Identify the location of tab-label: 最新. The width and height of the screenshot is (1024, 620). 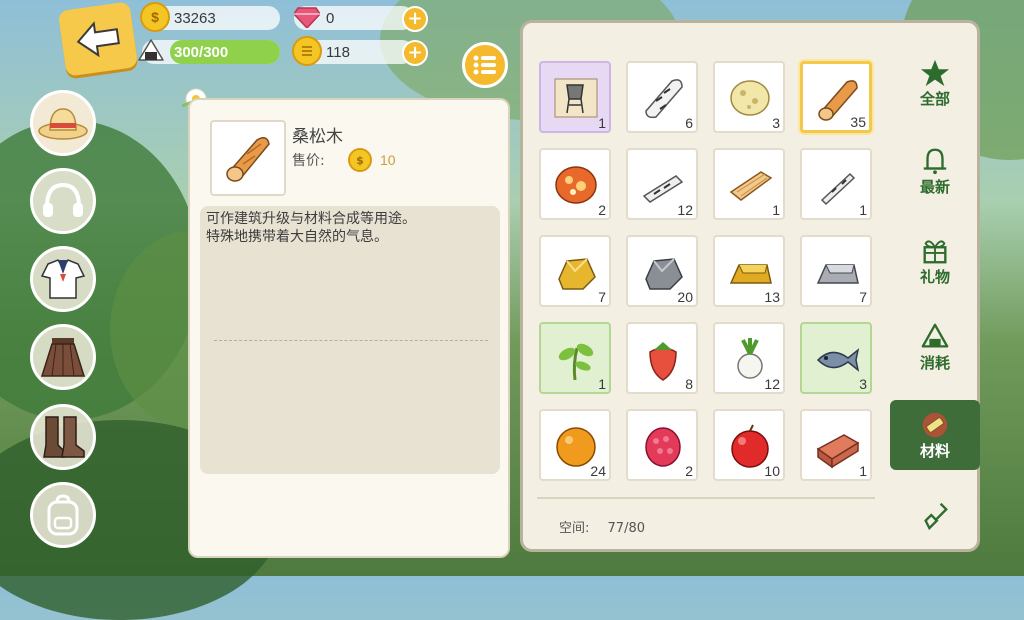
(934, 186).